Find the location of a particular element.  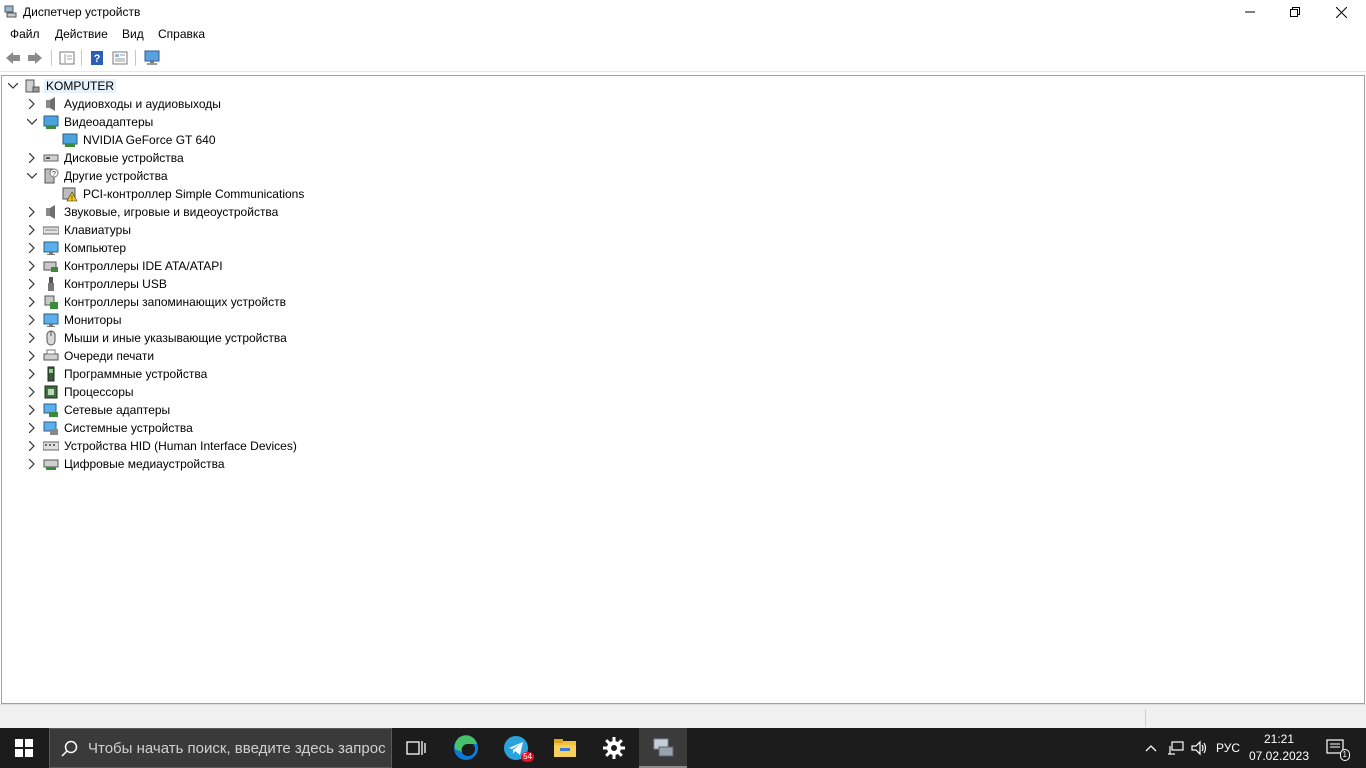

clock: 21:21 07.02.2023 is located at coordinates (1279, 748).